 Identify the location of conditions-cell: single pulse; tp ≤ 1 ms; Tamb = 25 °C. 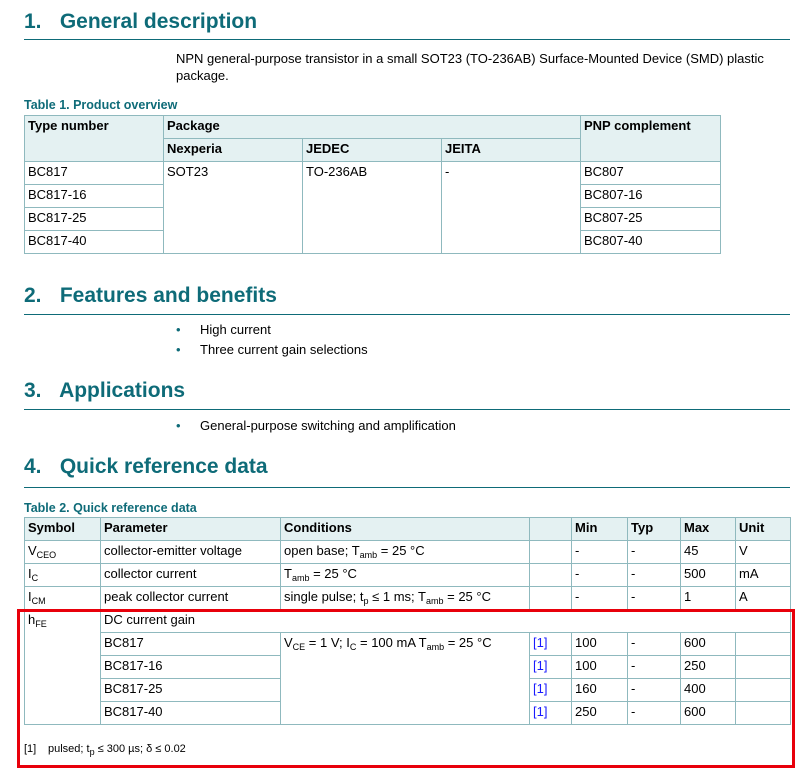
(405, 598).